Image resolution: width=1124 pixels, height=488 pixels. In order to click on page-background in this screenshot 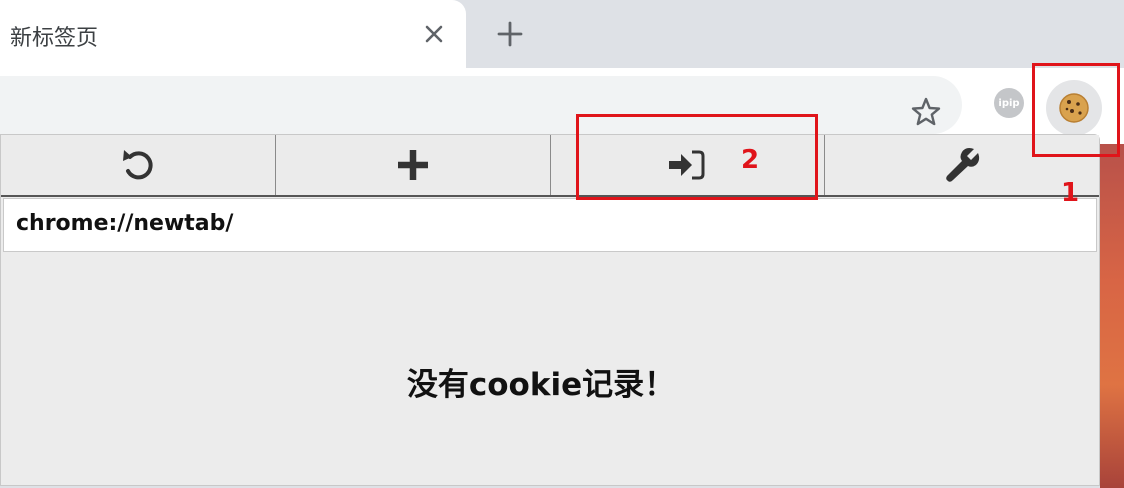, I will do `click(1112, 316)`.